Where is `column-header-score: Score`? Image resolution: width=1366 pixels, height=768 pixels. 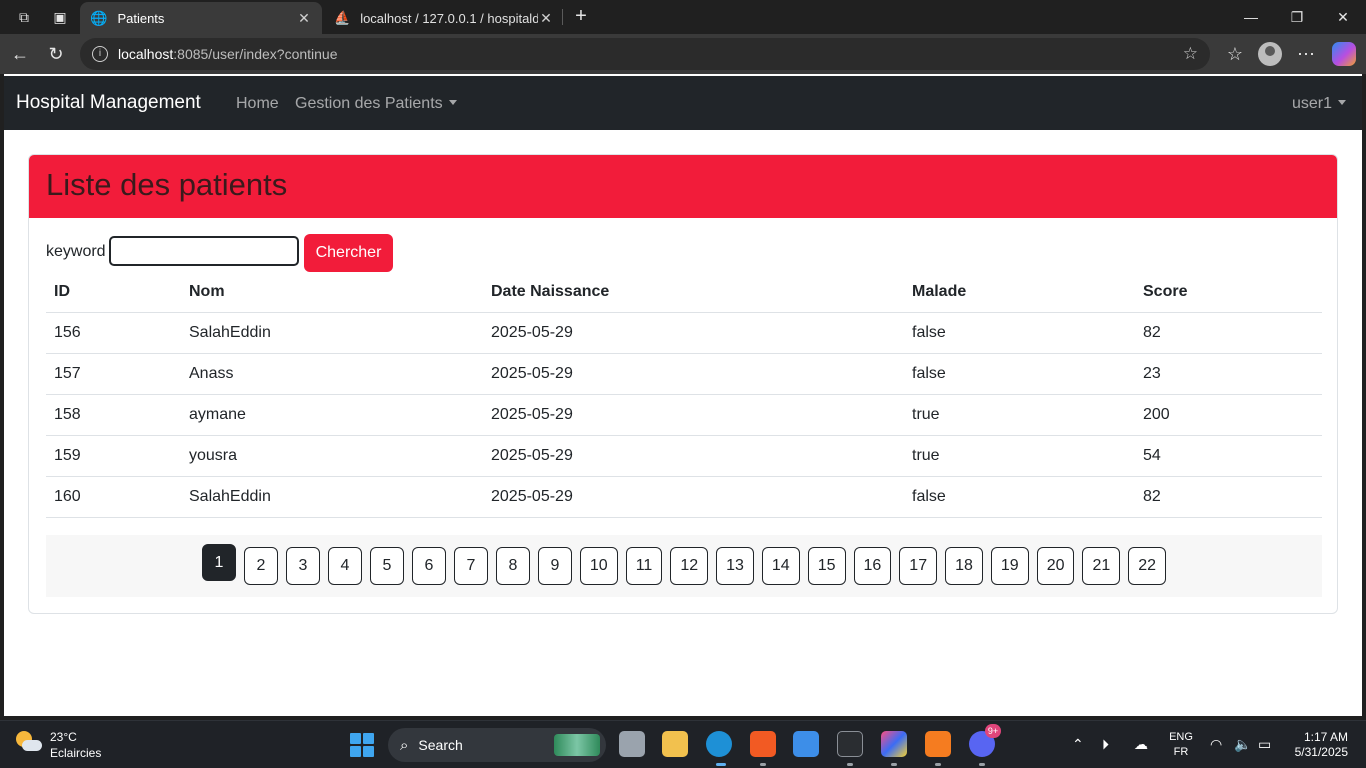 column-header-score: Score is located at coordinates (1228, 293).